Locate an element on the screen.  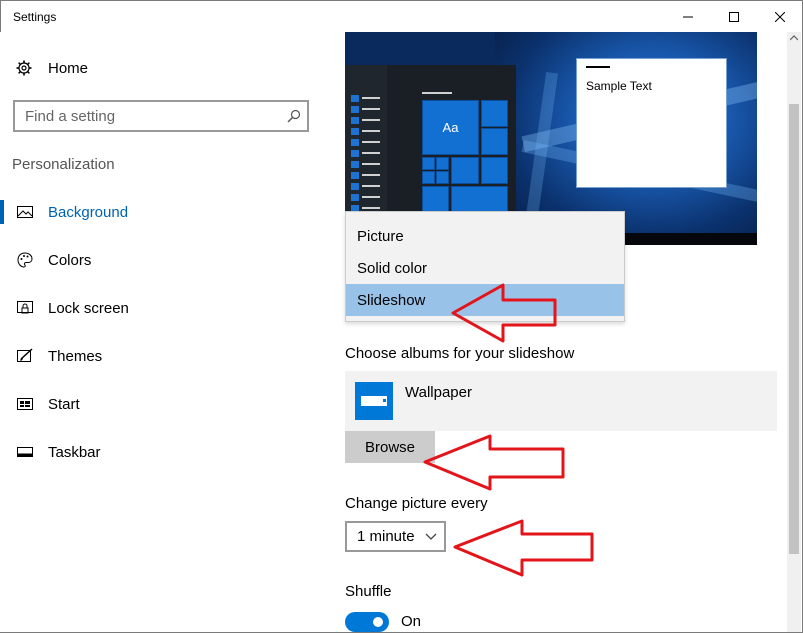
browse-button: Browse is located at coordinates (390, 447).